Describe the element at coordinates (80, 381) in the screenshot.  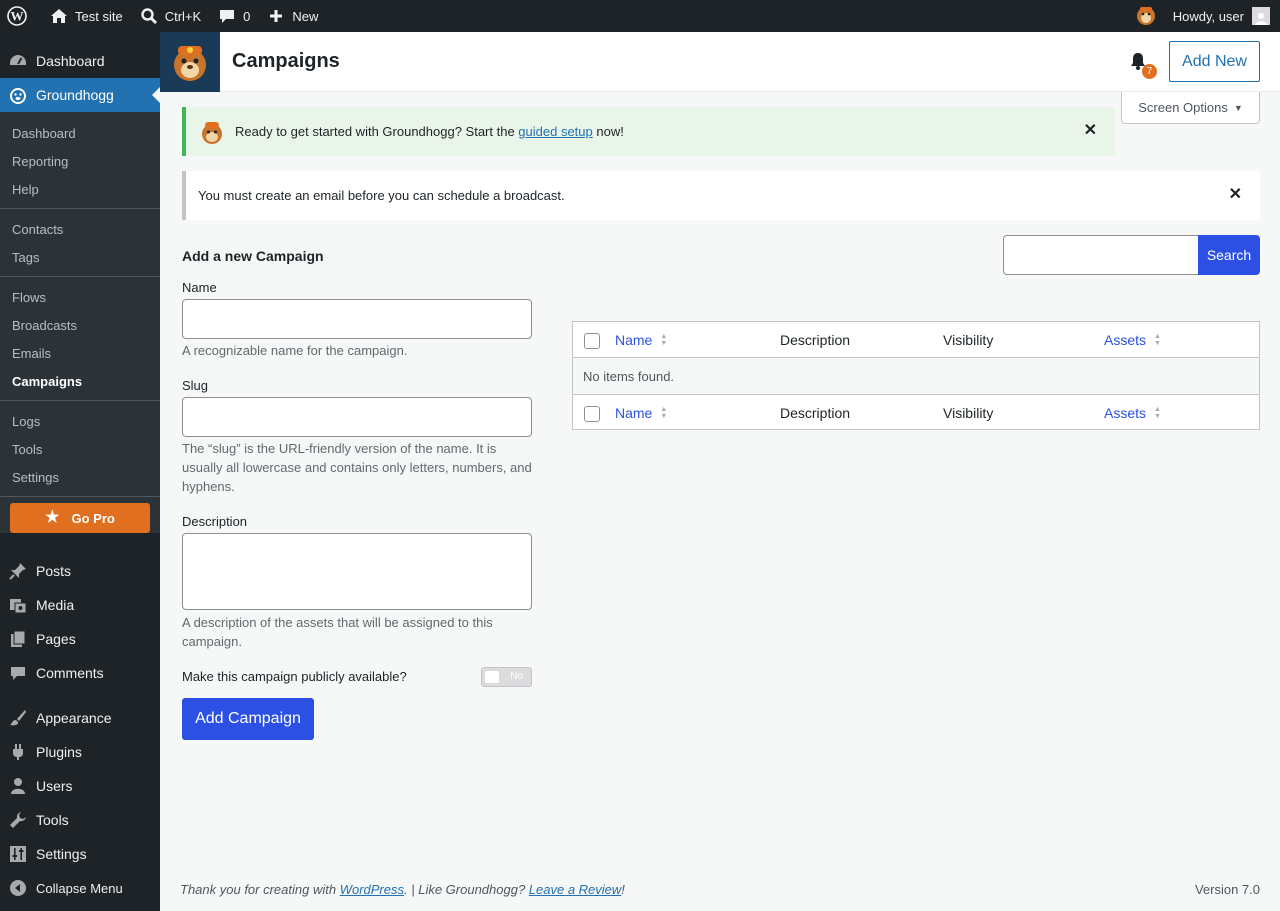
I see `sidebar-item-campaigns: Campaigns` at that location.